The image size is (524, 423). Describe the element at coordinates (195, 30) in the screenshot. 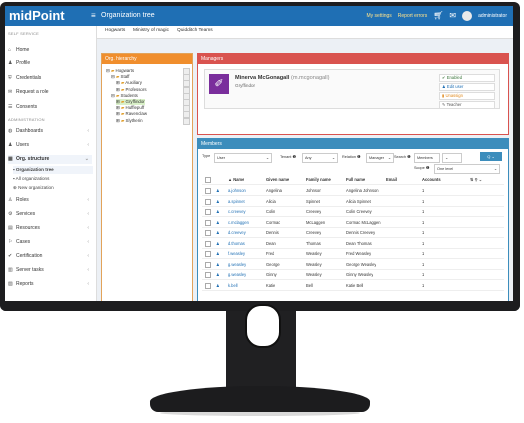

I see `tab-quidditch-teams: Quidditch Teams` at that location.